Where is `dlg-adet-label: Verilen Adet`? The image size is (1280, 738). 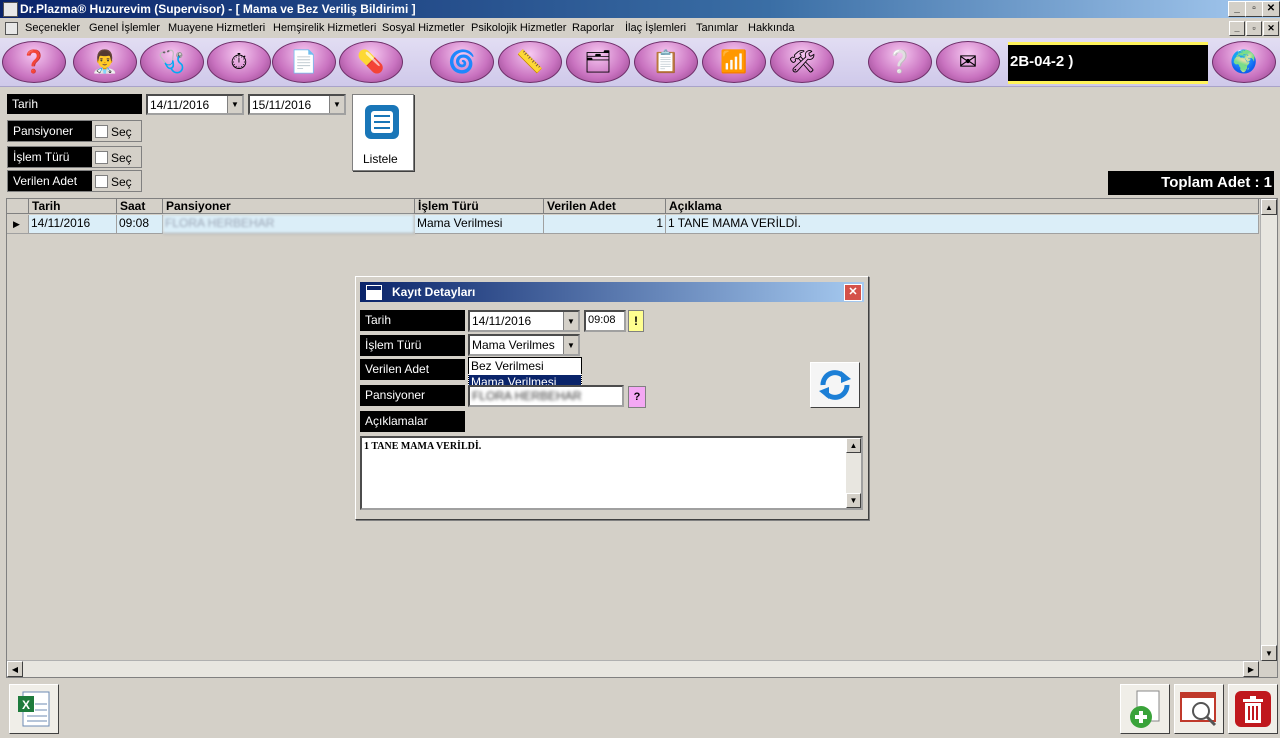 dlg-adet-label: Verilen Adet is located at coordinates (412, 369).